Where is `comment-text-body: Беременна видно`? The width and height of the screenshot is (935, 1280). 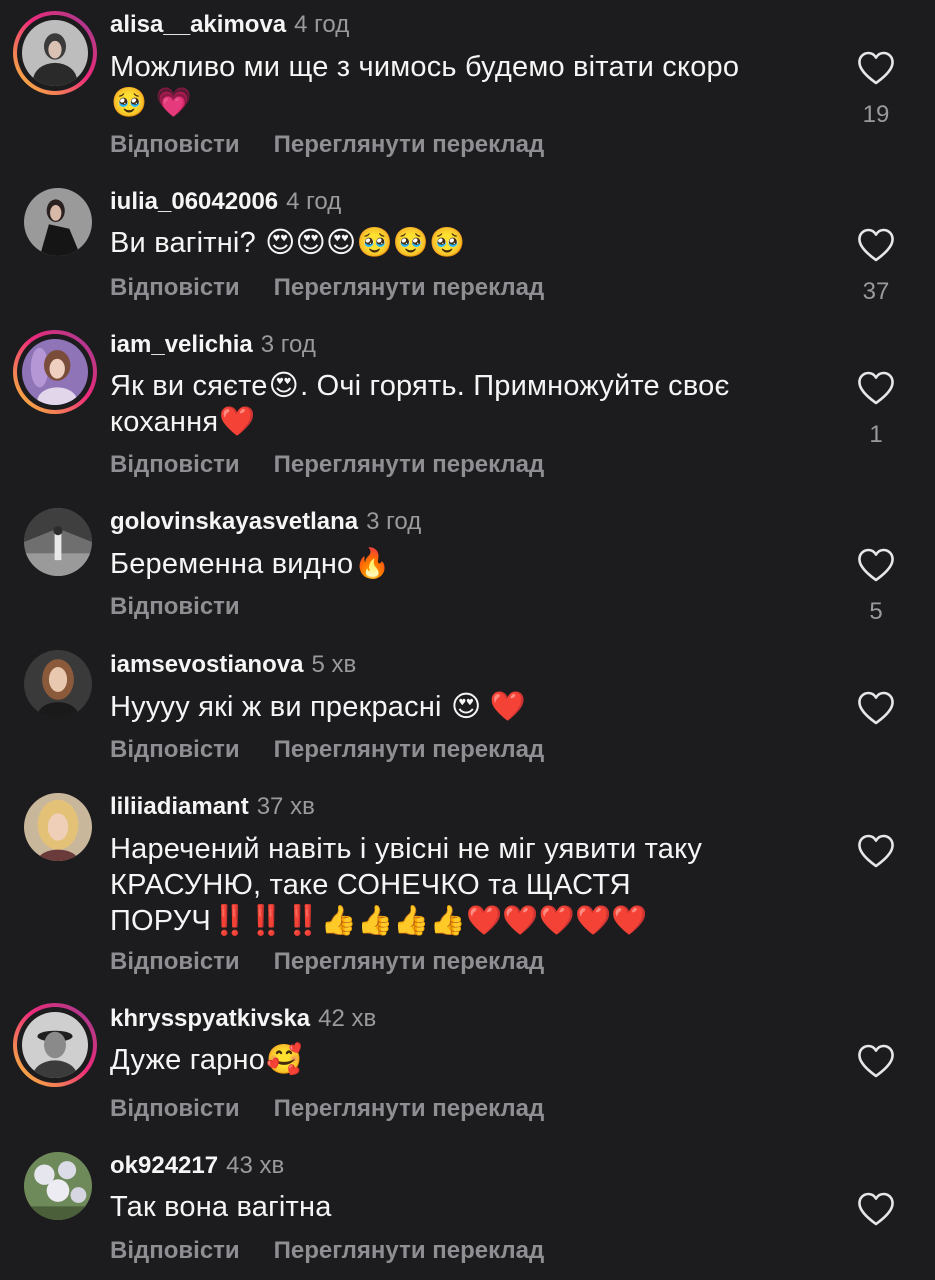
comment-text-body: Беременна видно is located at coordinates (232, 564).